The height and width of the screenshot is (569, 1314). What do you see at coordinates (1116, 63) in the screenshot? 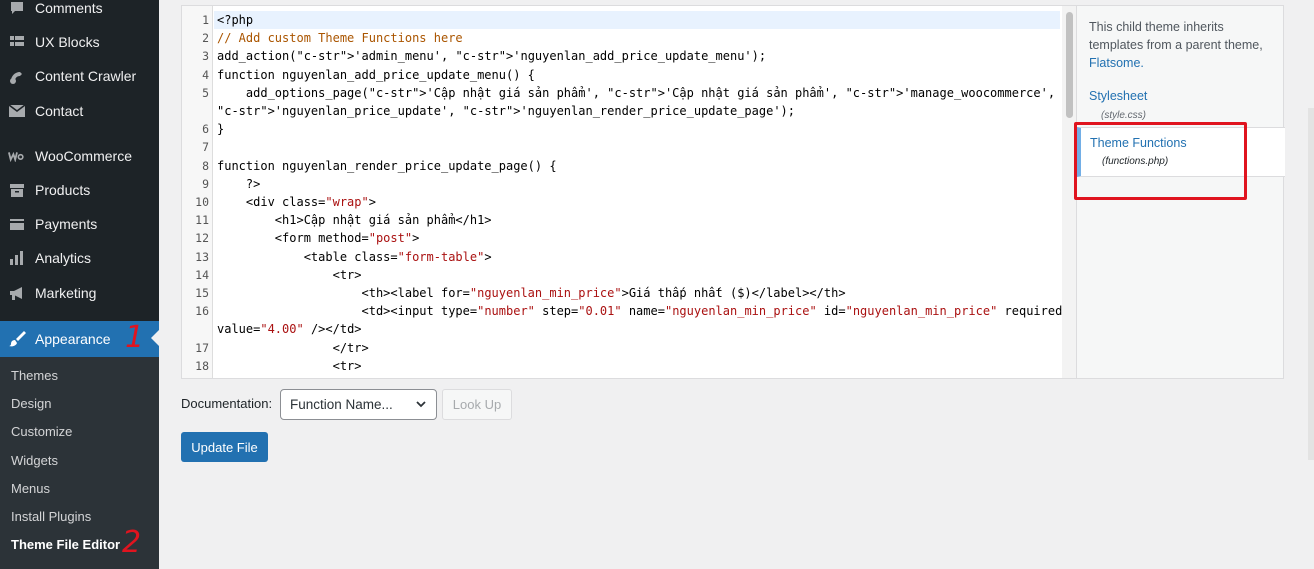
I see `parent-theme-link: Flatsome.` at bounding box center [1116, 63].